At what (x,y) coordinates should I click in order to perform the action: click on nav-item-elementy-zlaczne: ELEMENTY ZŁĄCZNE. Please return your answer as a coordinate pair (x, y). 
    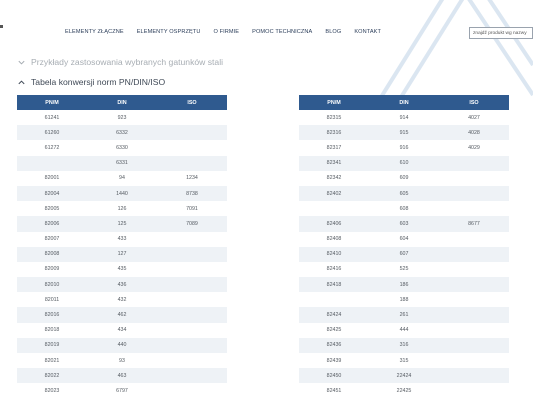
    Looking at the image, I should click on (94, 32).